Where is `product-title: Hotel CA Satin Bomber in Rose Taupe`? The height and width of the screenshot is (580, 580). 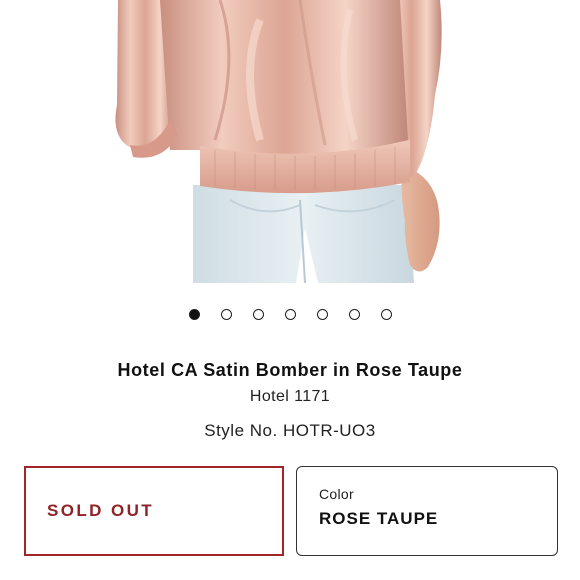
product-title: Hotel CA Satin Bomber in Rose Taupe is located at coordinates (290, 370).